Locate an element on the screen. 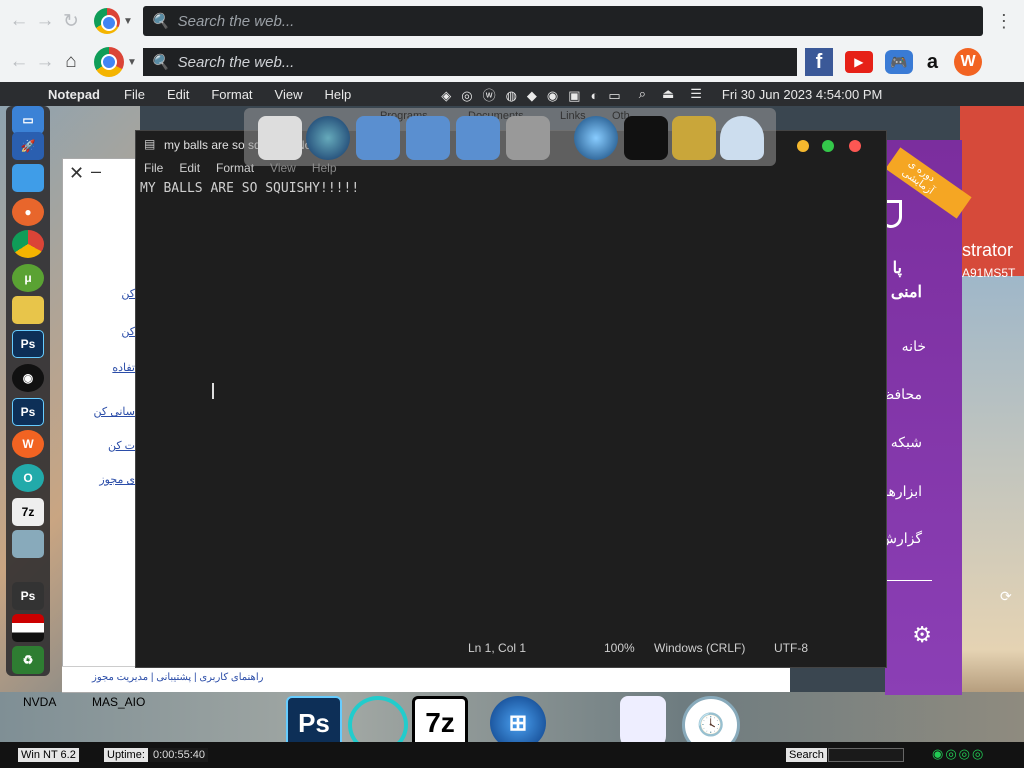  search-icon-2: 🔍 is located at coordinates (160, 62).